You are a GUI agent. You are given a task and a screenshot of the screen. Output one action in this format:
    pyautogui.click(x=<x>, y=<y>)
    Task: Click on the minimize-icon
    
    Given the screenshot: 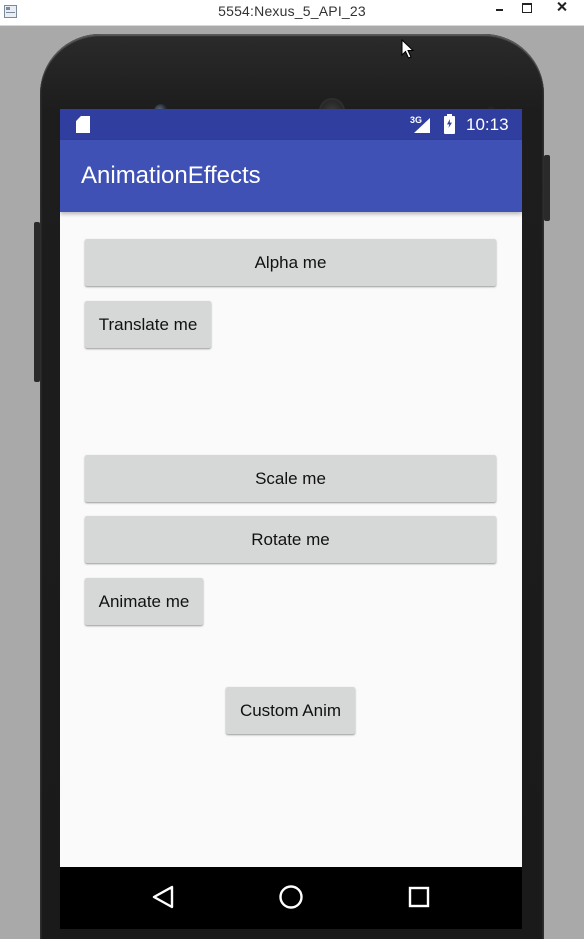 What is the action you would take?
    pyautogui.click(x=499, y=10)
    